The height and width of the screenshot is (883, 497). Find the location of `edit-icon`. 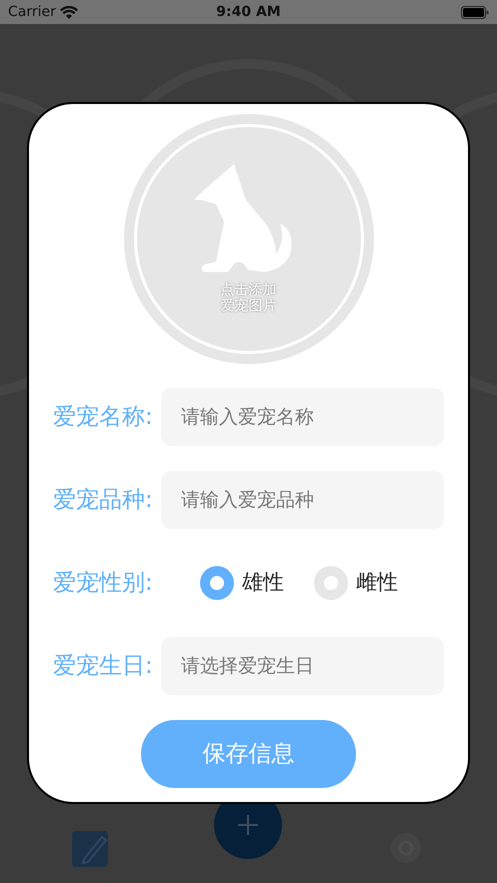

edit-icon is located at coordinates (91, 848).